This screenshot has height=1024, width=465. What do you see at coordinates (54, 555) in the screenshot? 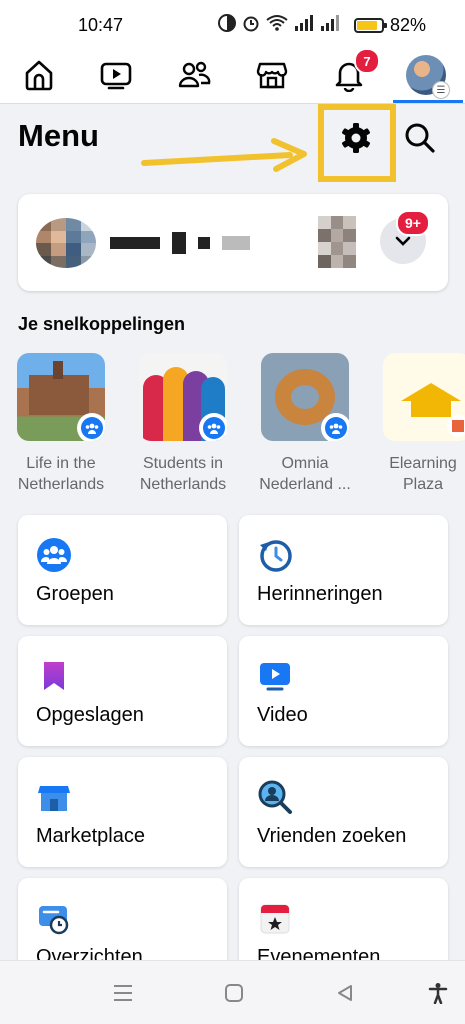
I see `groups-icon` at bounding box center [54, 555].